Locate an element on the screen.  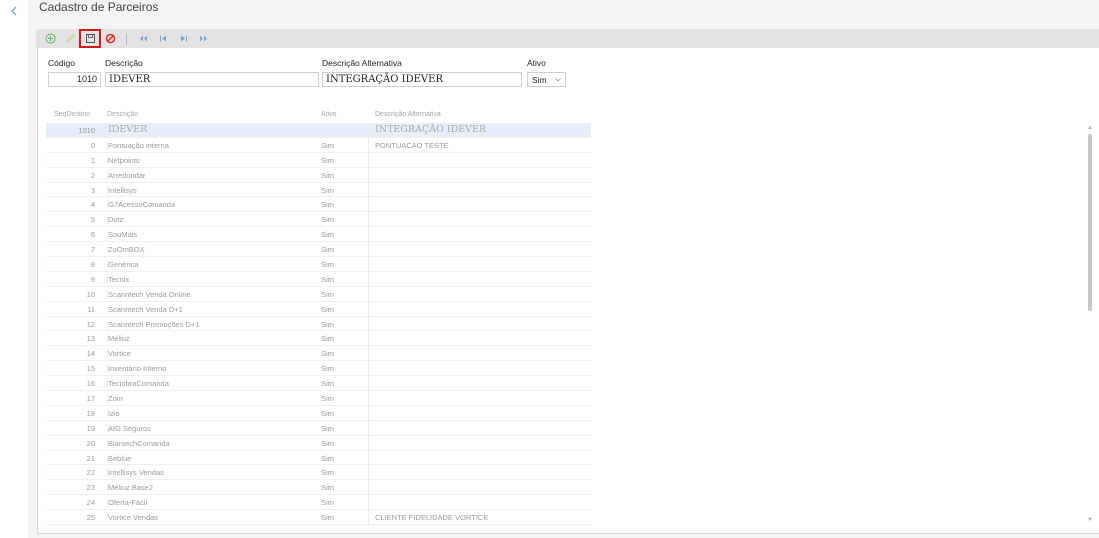
table-row: 10 Scanntech Venda Online Sim is located at coordinates (318, 294).